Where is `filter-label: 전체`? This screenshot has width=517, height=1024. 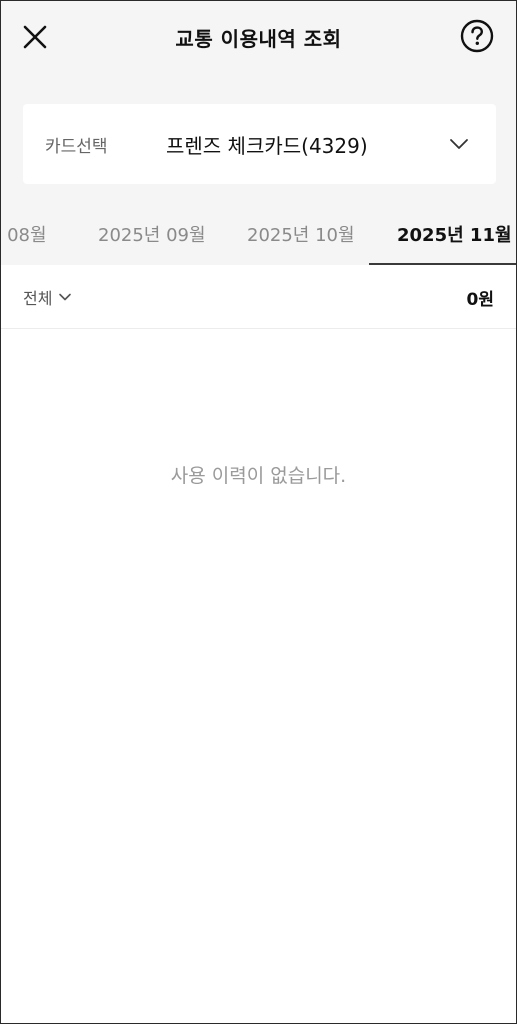 filter-label: 전체 is located at coordinates (38, 298).